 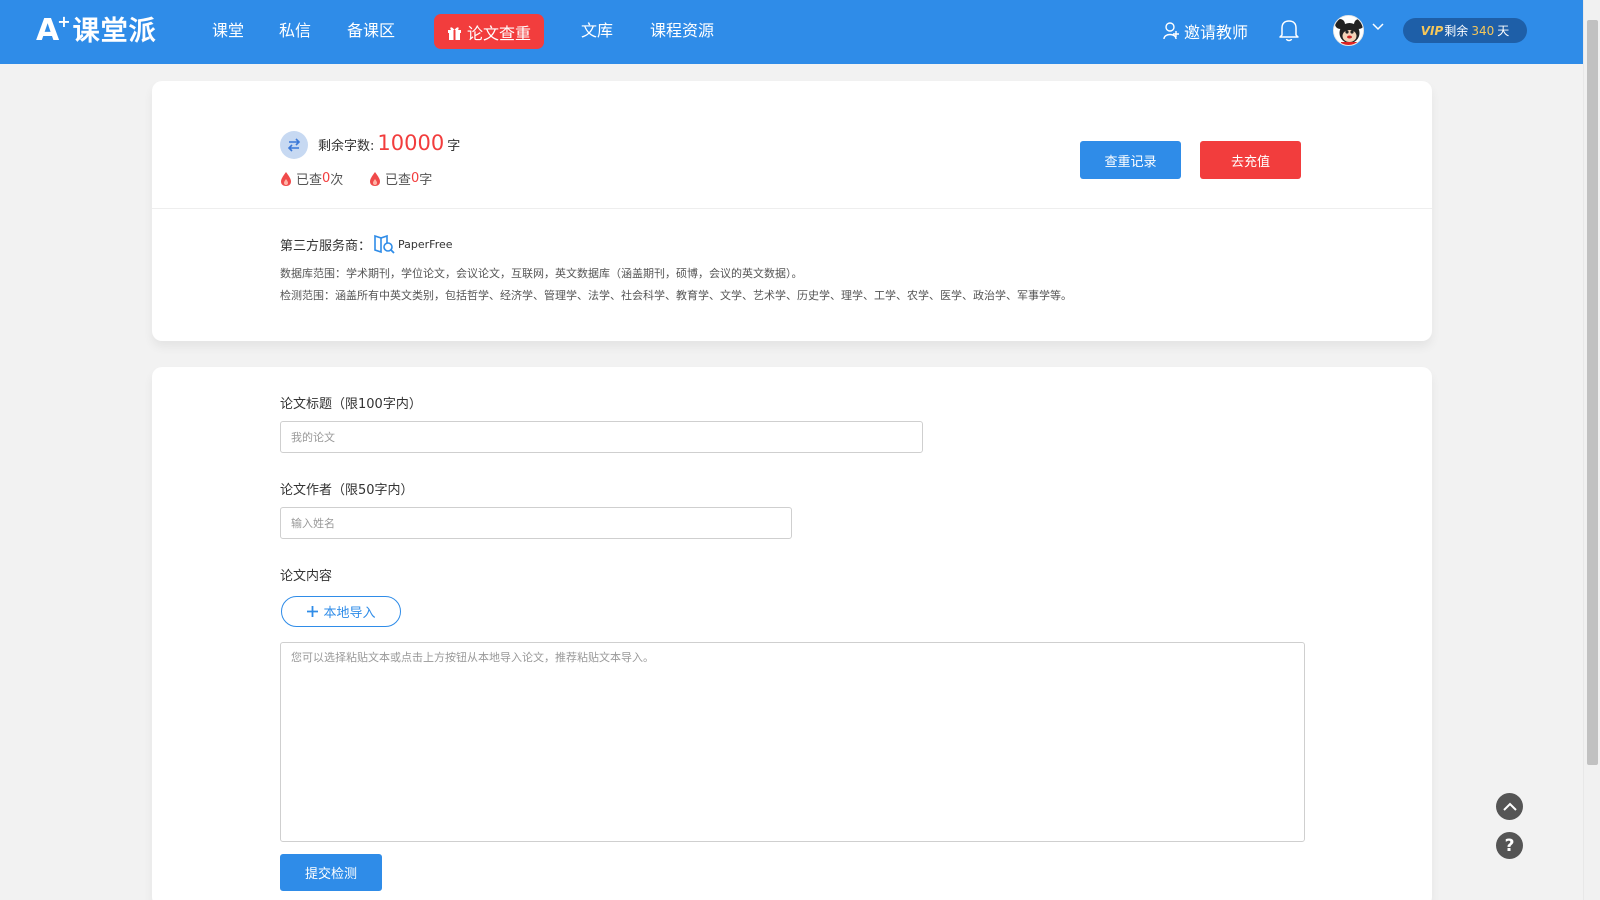 I want to click on used-times: 已查 0 次, so click(x=311, y=178).